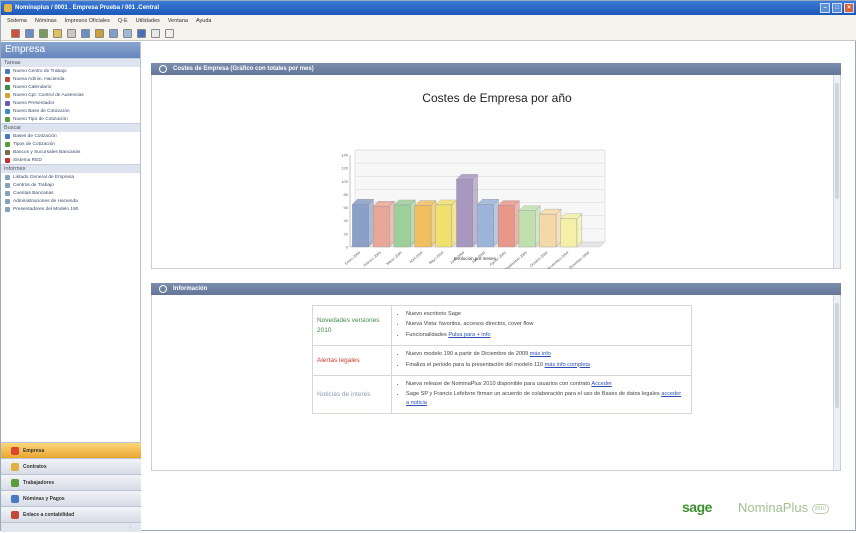 This screenshot has width=856, height=533. Describe the element at coordinates (344, 394) in the screenshot. I see `info-category: Noticias de interés` at that location.